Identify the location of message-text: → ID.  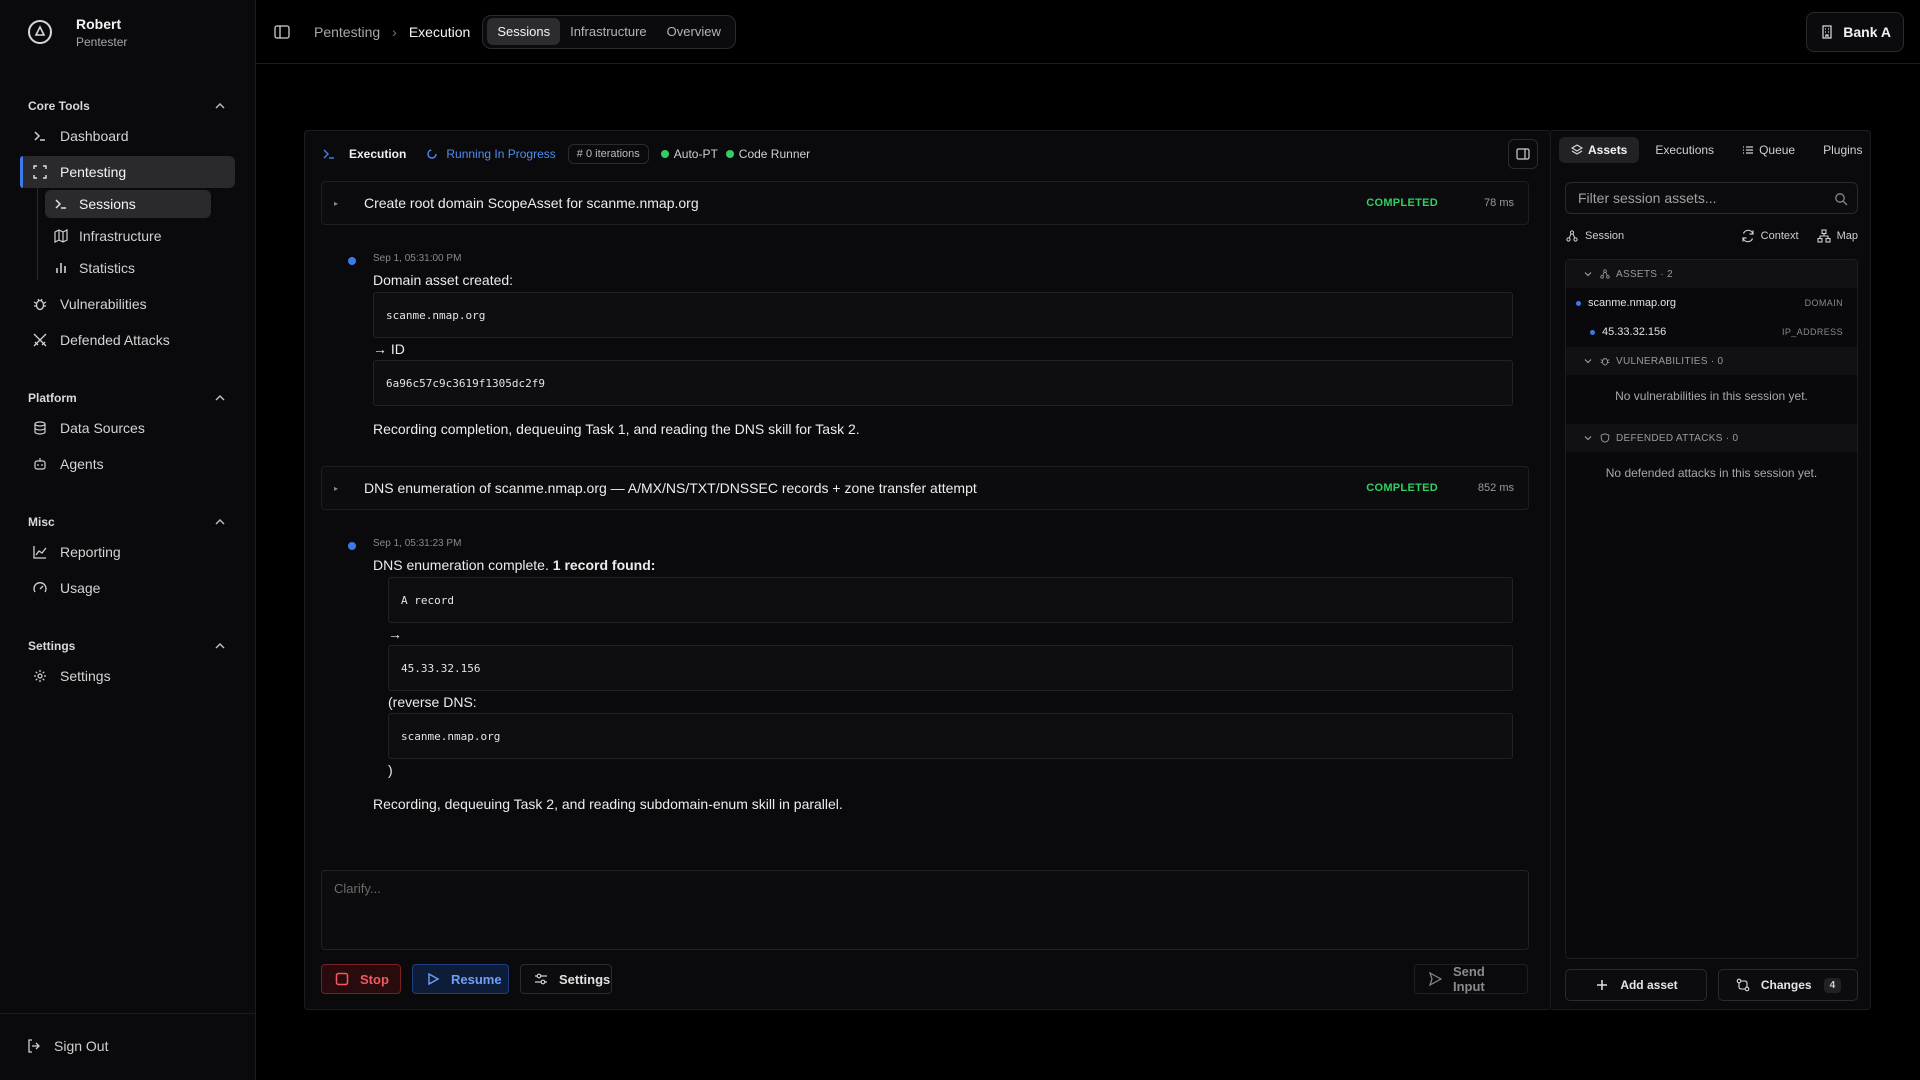
(389, 349).